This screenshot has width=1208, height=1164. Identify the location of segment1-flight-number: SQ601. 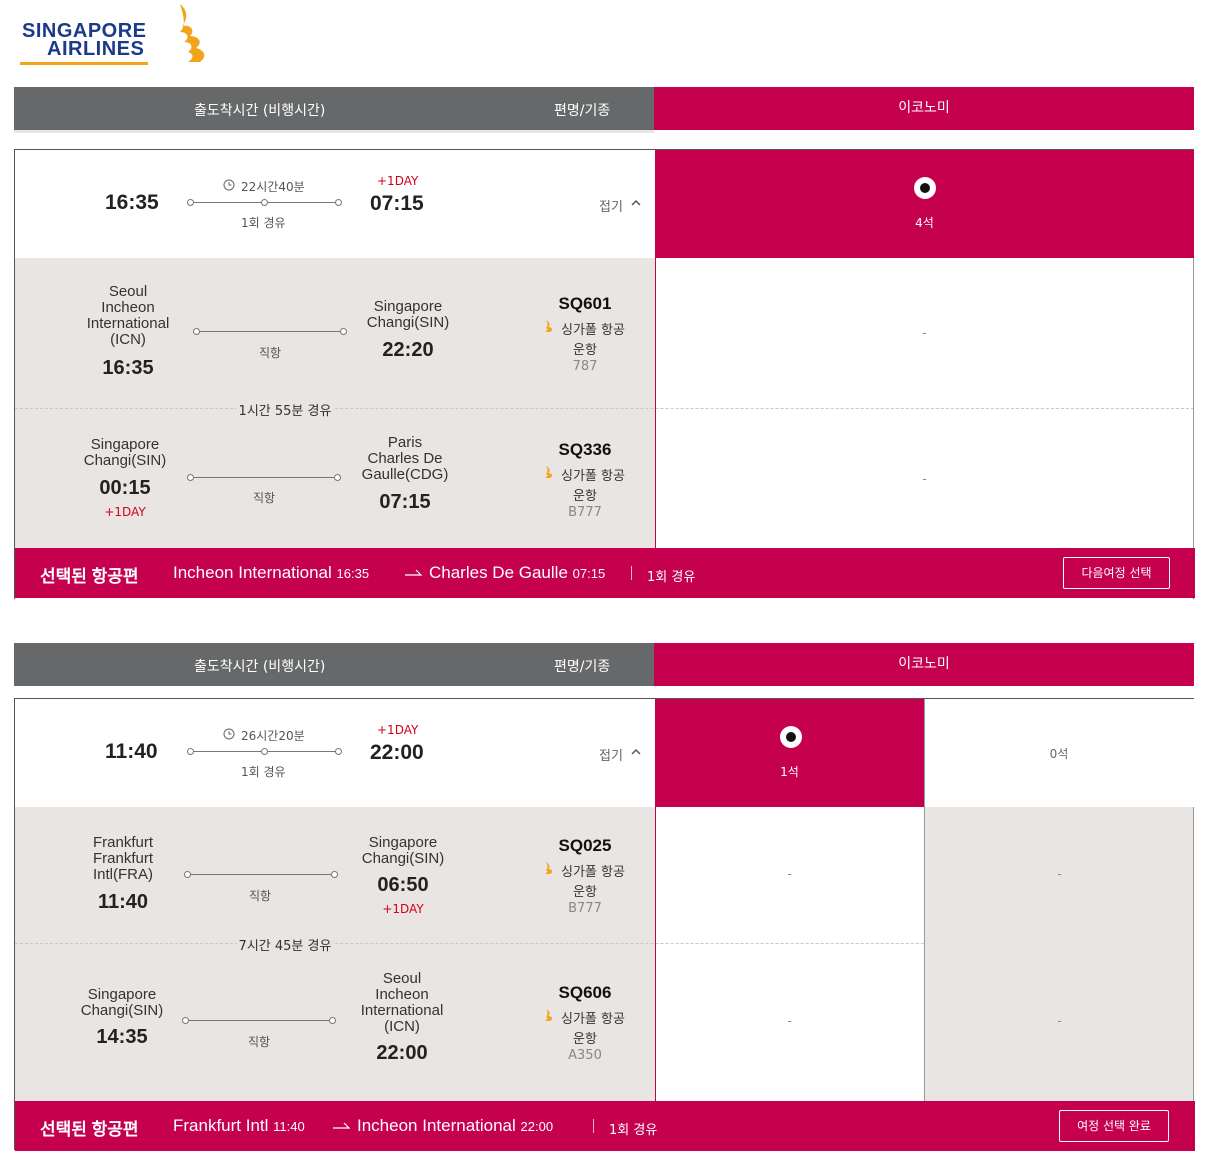
(585, 304).